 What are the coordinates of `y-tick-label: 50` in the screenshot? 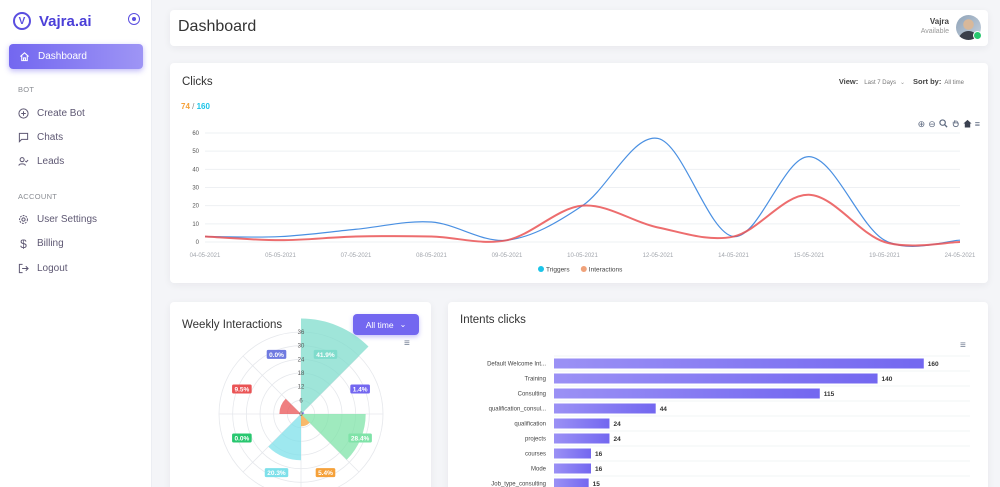 It's located at (195, 152).